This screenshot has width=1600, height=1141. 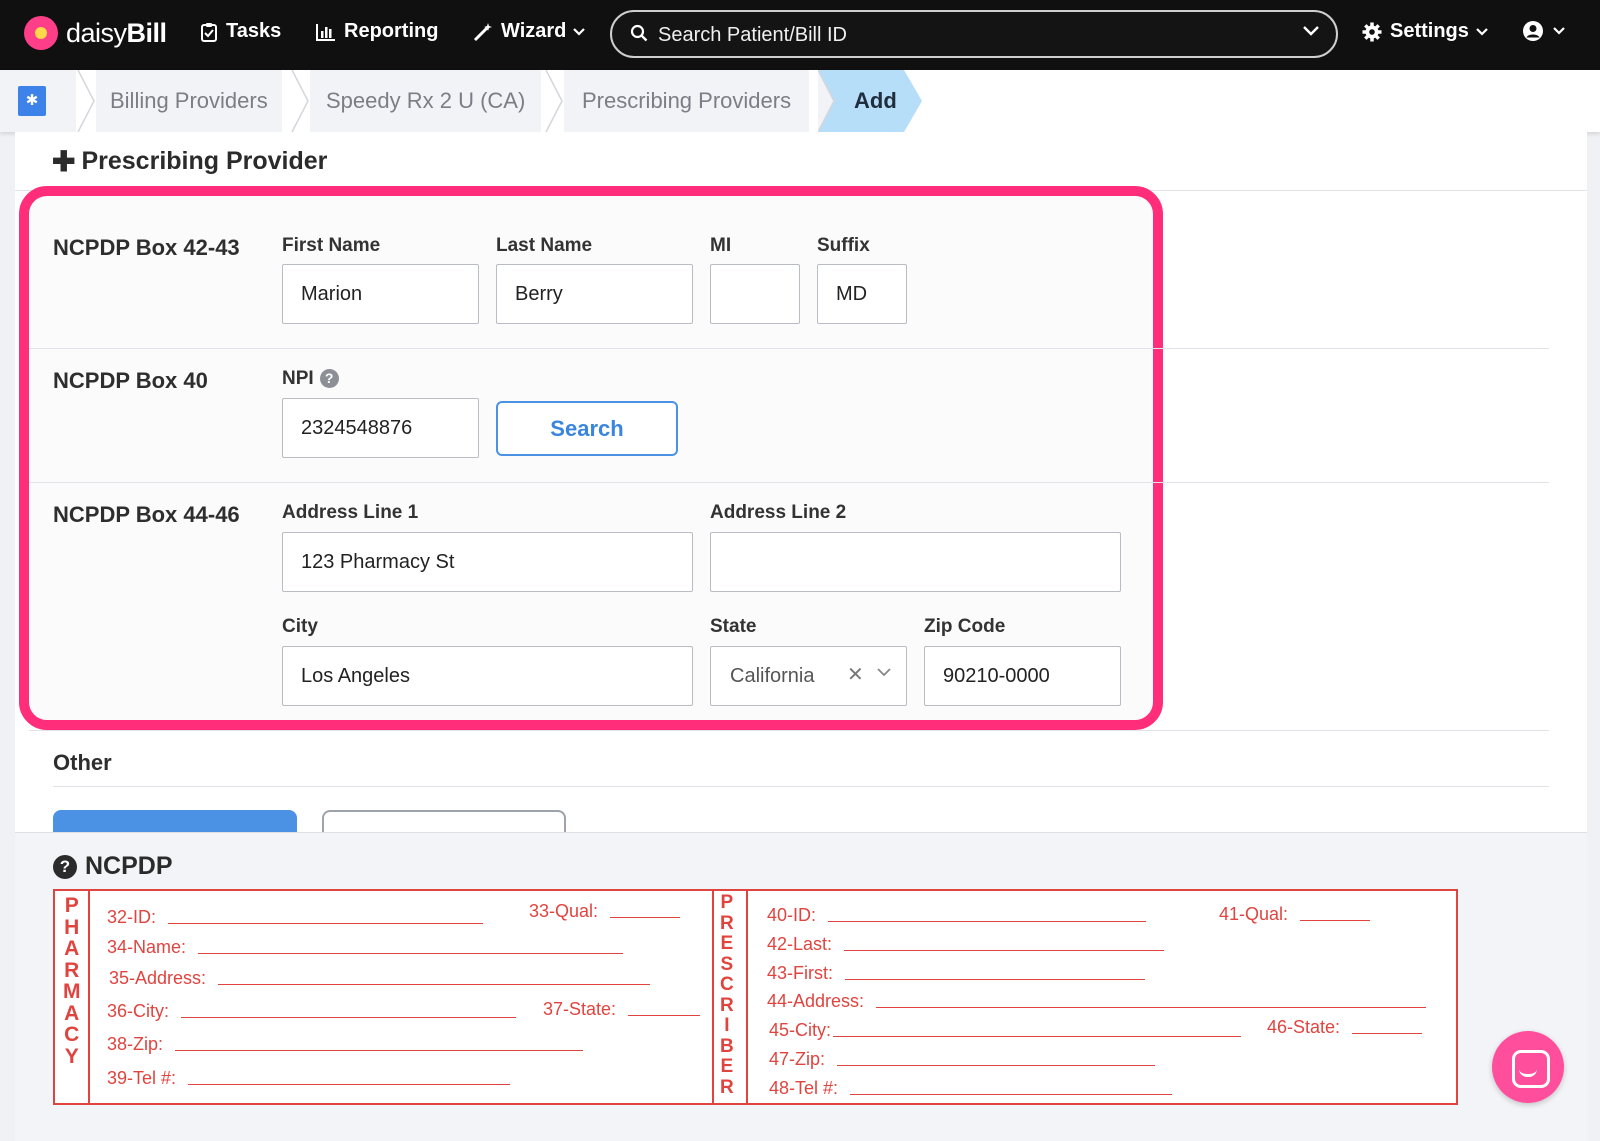 What do you see at coordinates (64, 161) in the screenshot?
I see `plus-icon: ✚` at bounding box center [64, 161].